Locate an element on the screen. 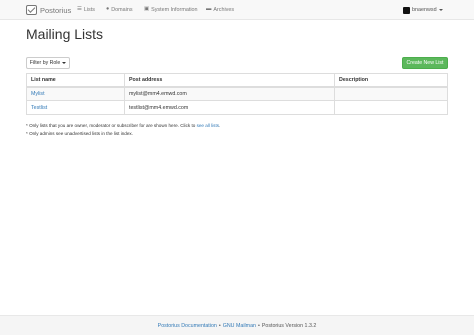  list-name-cell: Mylist is located at coordinates (75, 93).